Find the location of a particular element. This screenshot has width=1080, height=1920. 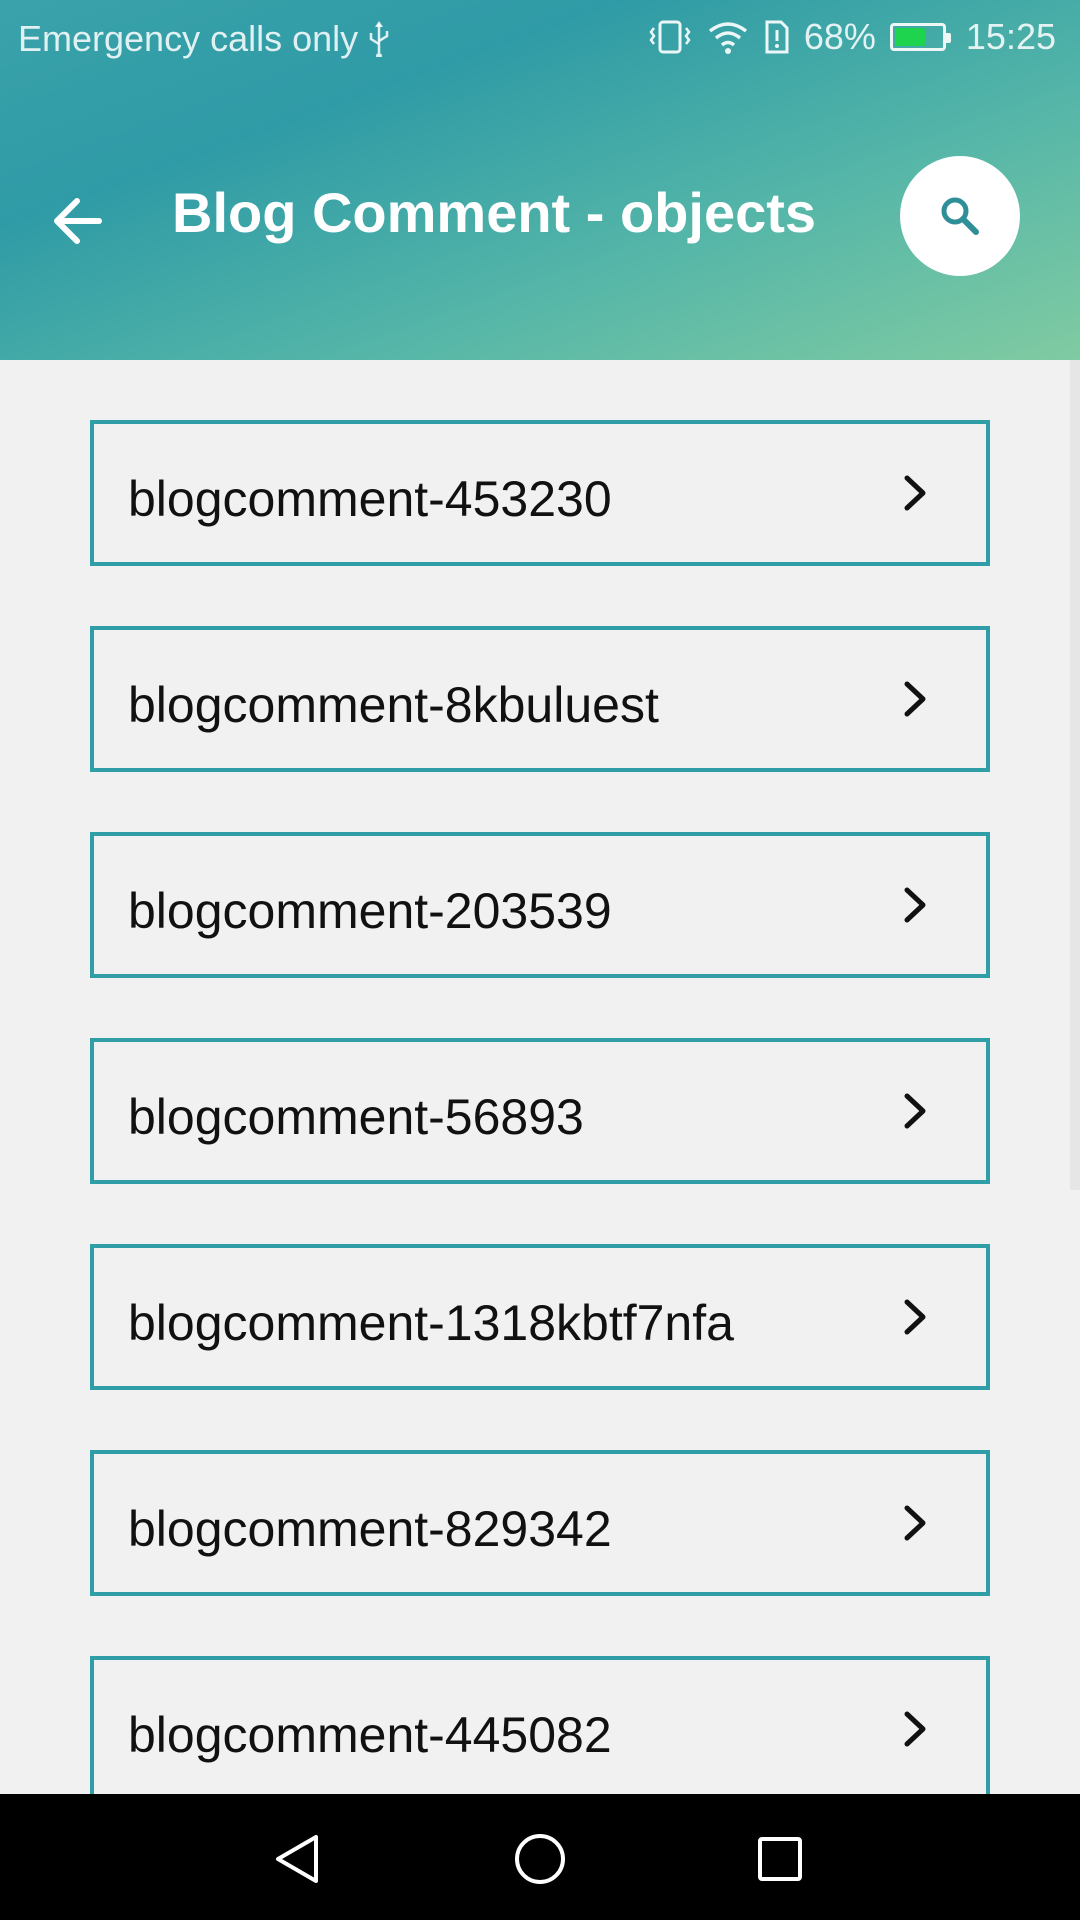

home-circle-icon is located at coordinates (540, 1859).